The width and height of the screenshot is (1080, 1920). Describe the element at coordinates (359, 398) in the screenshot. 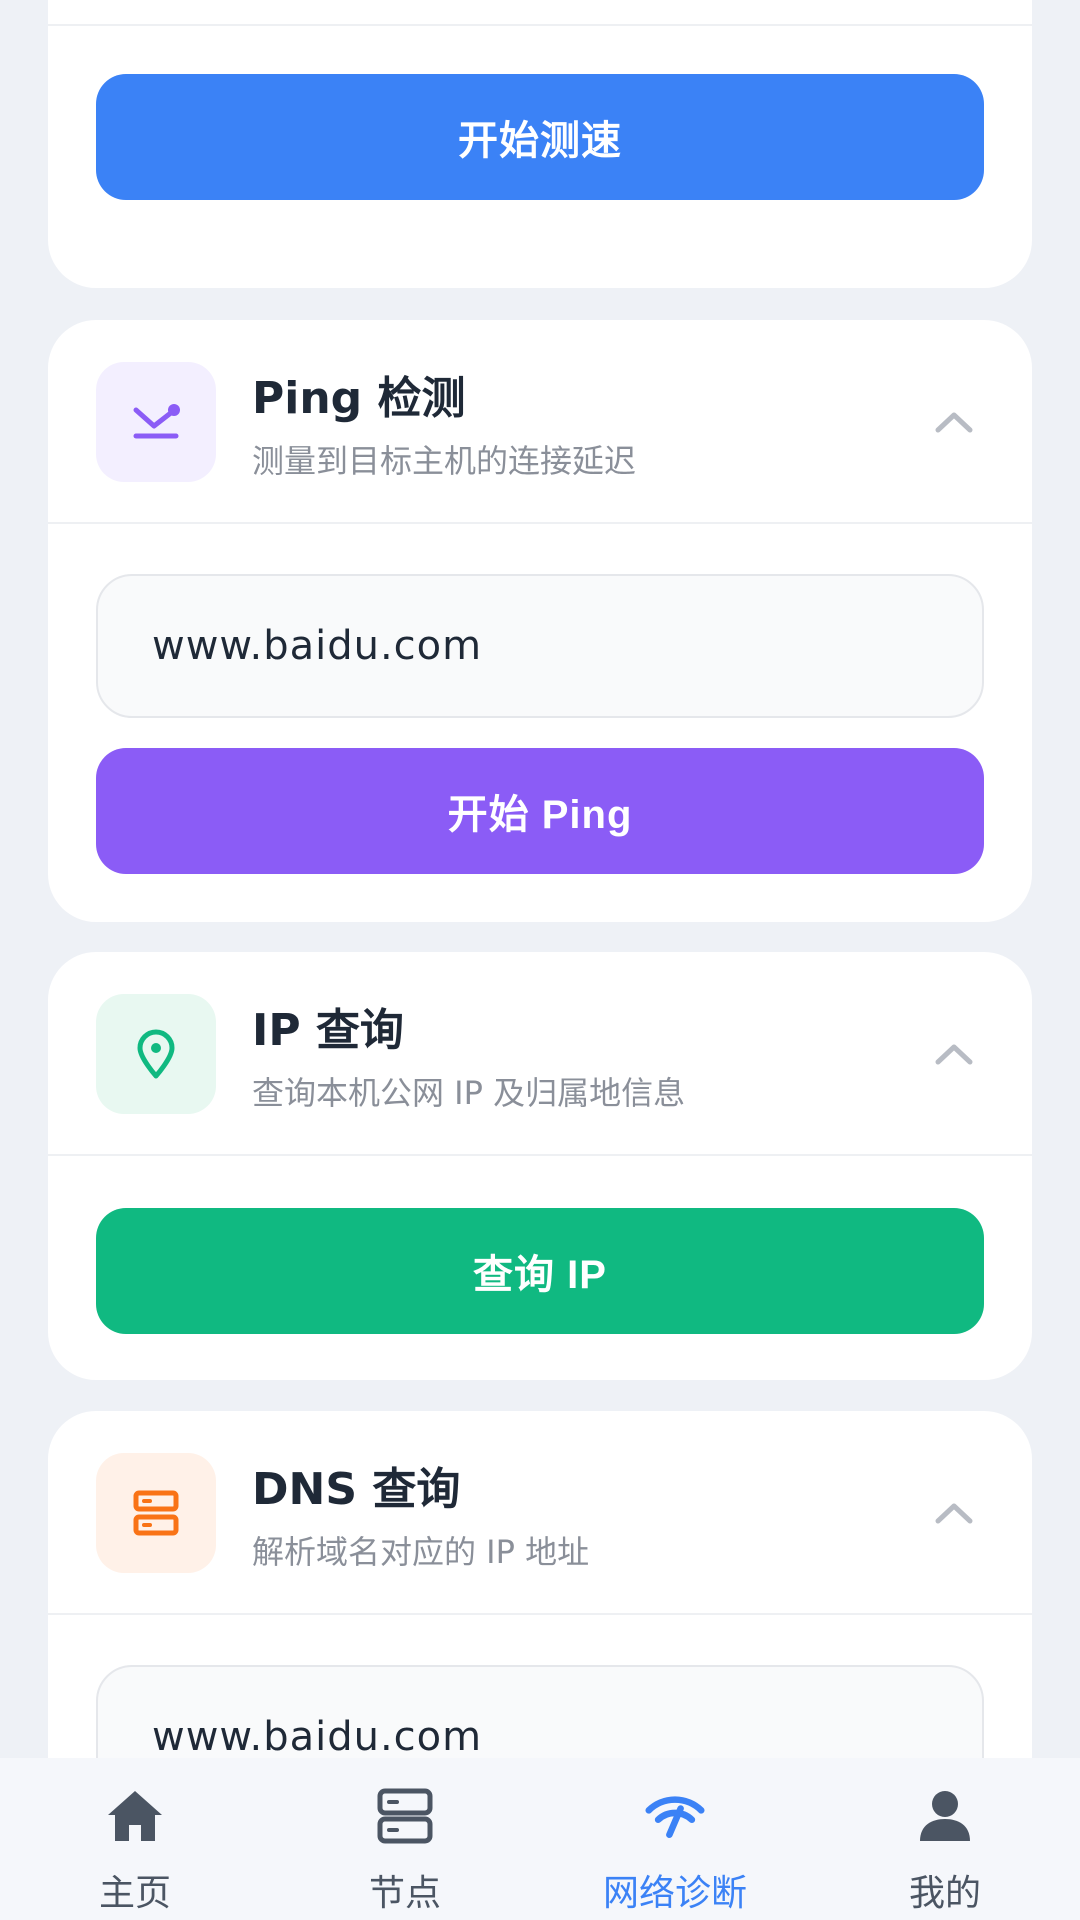

I see `ping-title: Ping 检测` at that location.